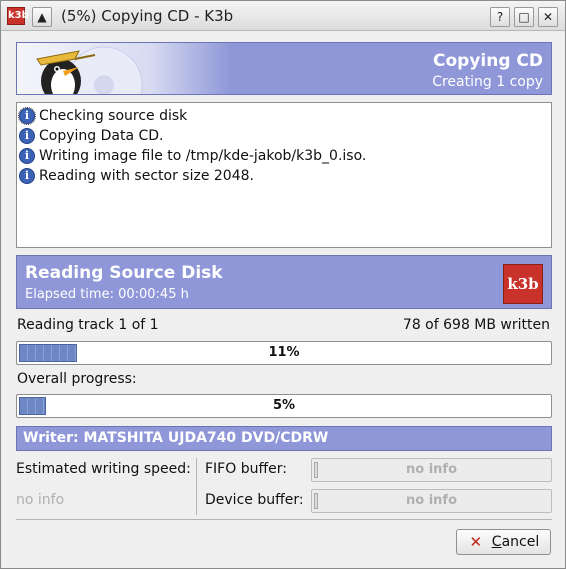 This screenshot has width=566, height=569. Describe the element at coordinates (476, 325) in the screenshot. I see `written-label: 78 of 698 MB written` at that location.